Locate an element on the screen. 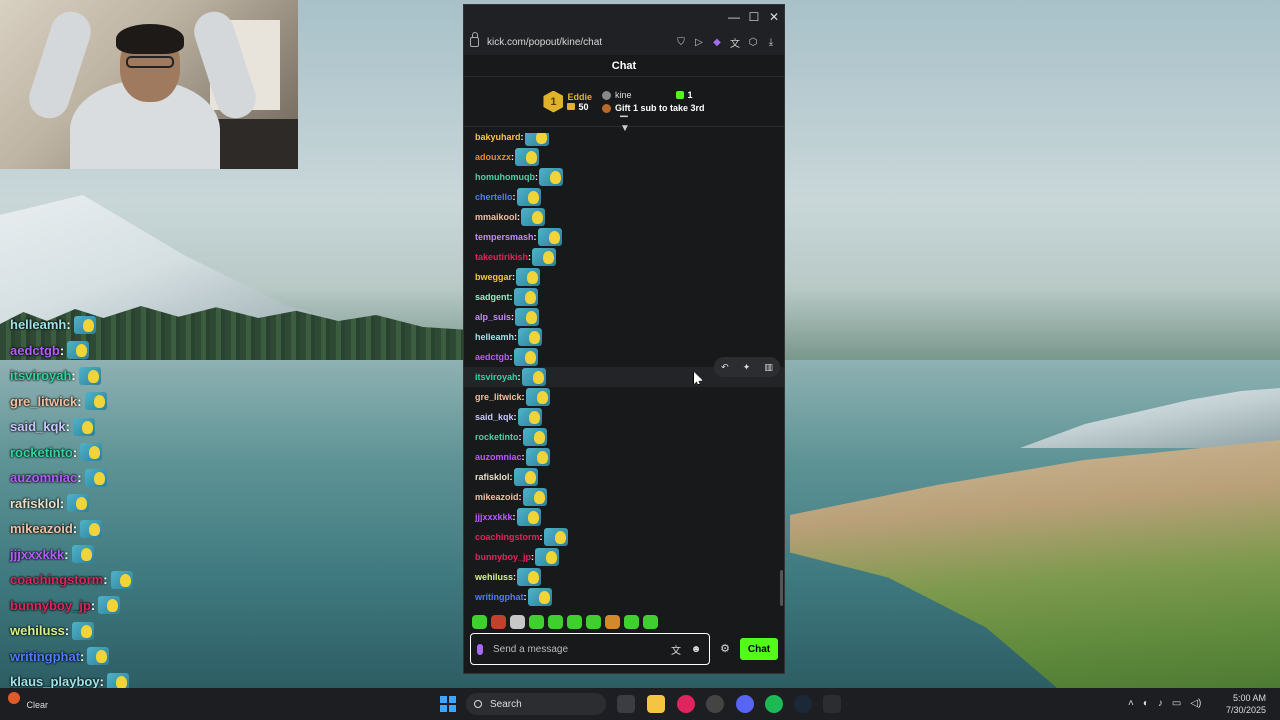 The image size is (1280, 720). chevron-up-icon: ˄ is located at coordinates (1131, 703).